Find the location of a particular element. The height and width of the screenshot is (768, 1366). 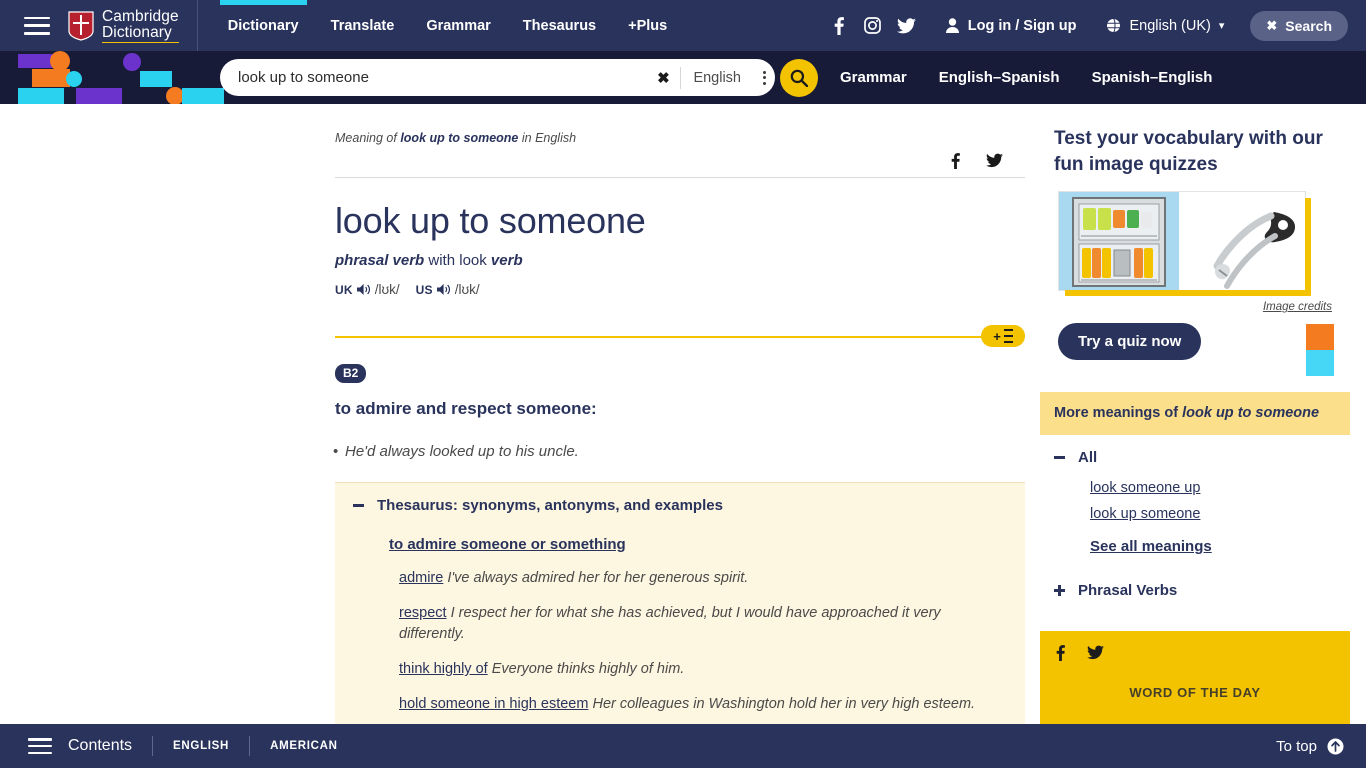

nav-item-grammar: Grammar is located at coordinates (458, 25).